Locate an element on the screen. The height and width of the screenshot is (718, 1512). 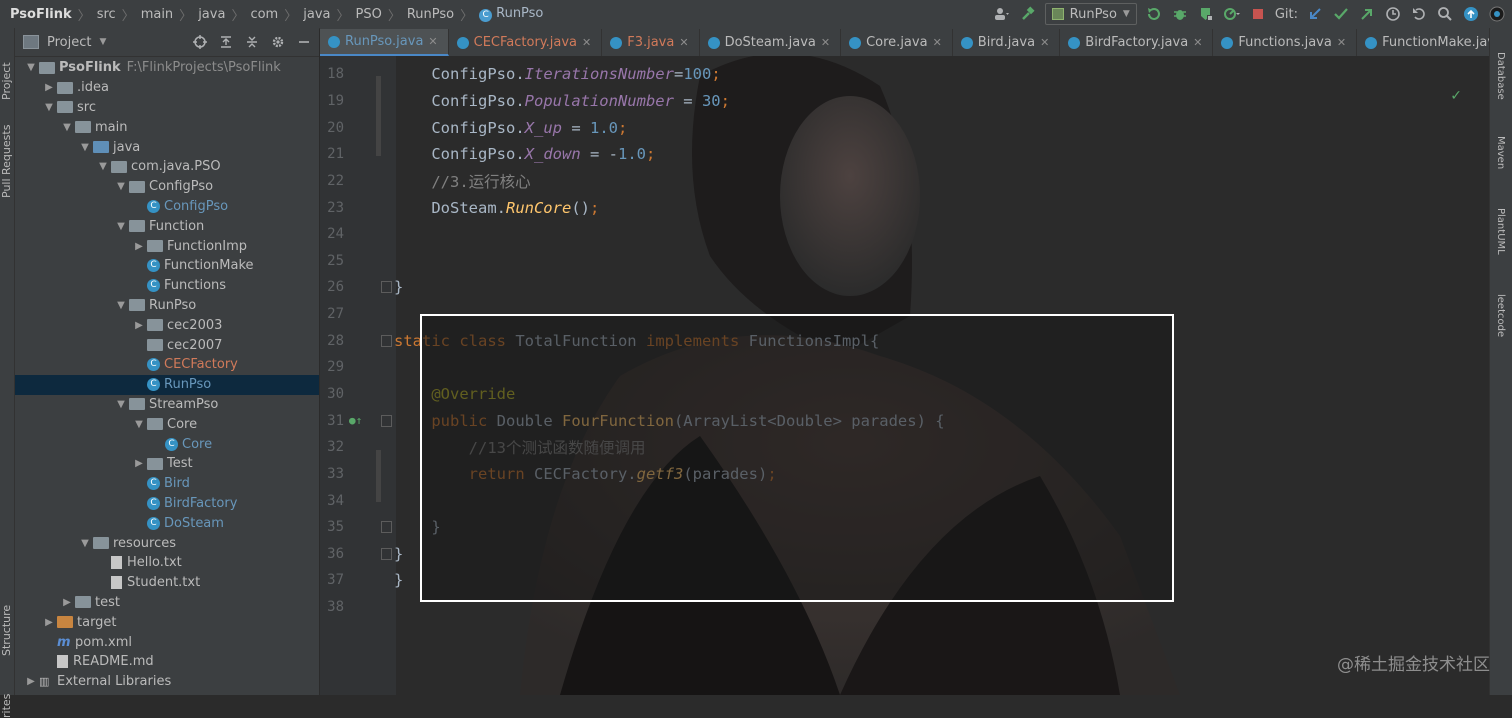
project-tool-tab: Project is located at coordinates (6, 81).